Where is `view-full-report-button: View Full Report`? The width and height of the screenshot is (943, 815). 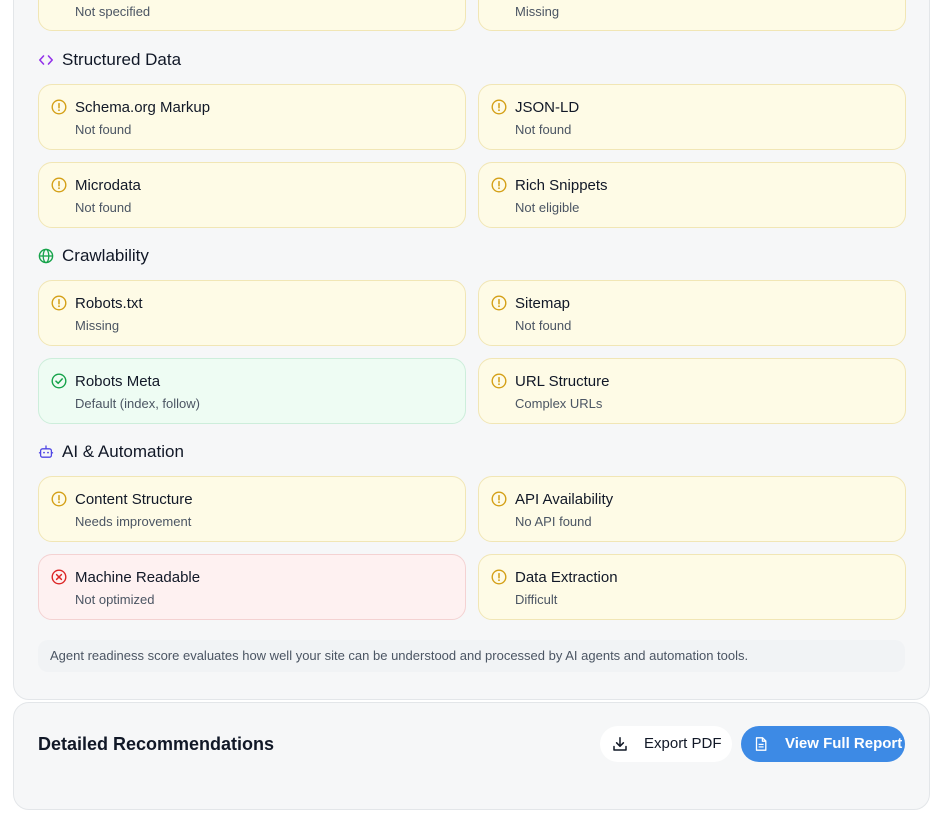
view-full-report-button: View Full Report is located at coordinates (823, 744).